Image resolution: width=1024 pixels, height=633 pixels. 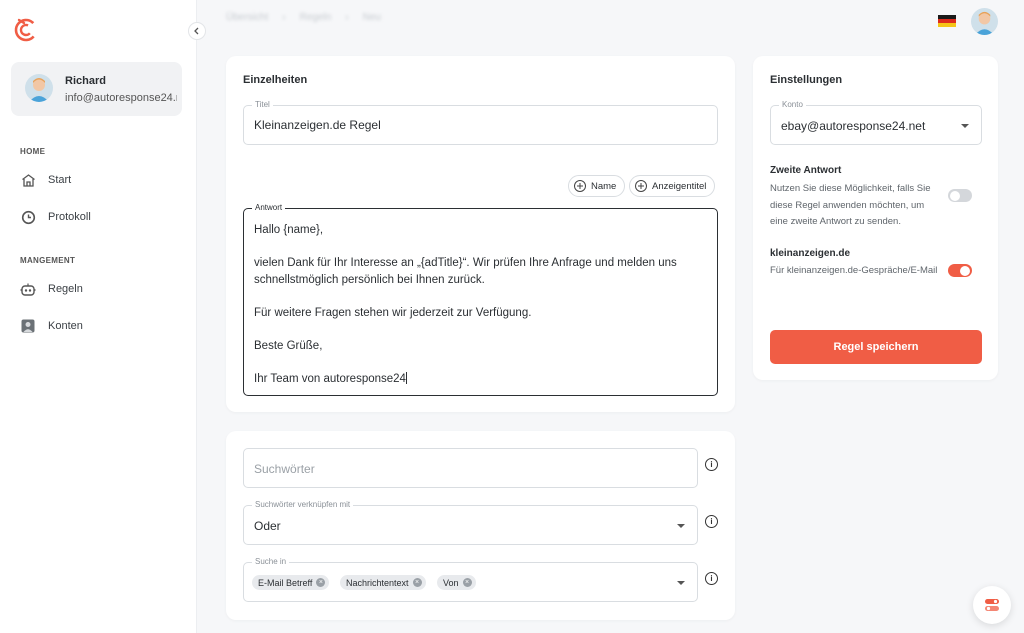 What do you see at coordinates (65, 289) in the screenshot?
I see `sidebar-item-label: Regeln` at bounding box center [65, 289].